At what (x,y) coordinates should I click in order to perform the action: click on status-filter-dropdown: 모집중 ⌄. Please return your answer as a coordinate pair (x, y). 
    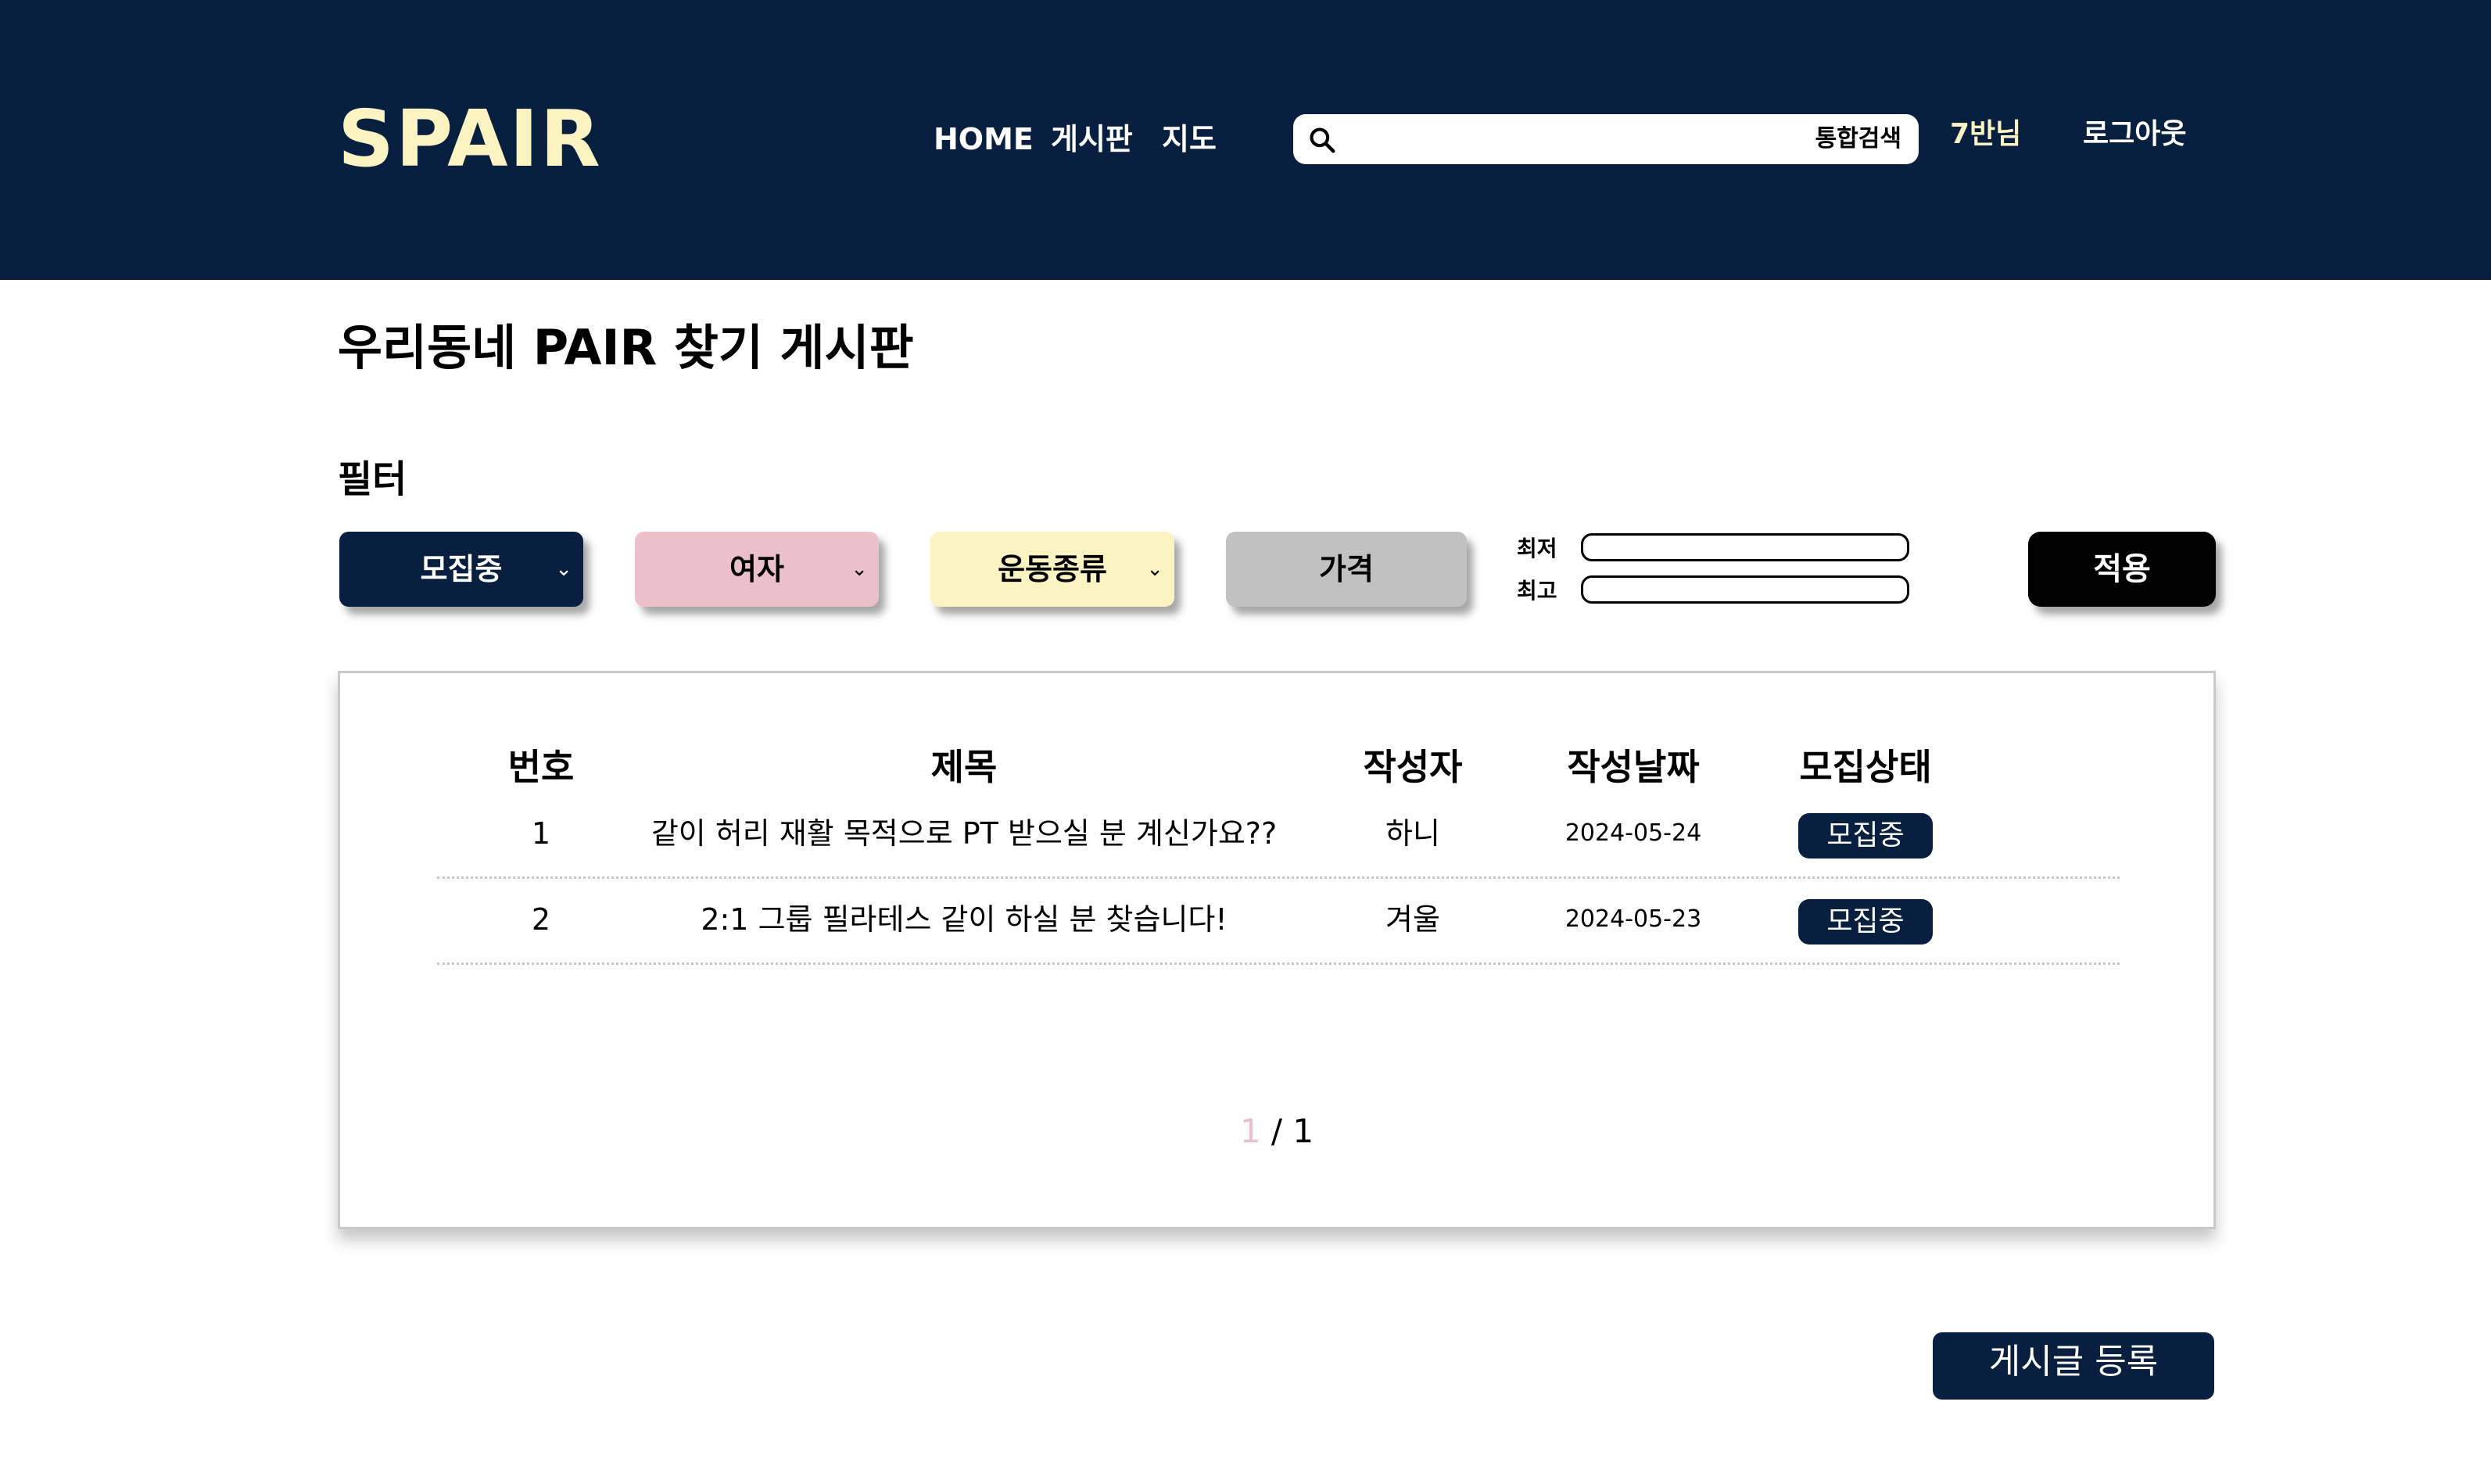
    Looking at the image, I should click on (461, 569).